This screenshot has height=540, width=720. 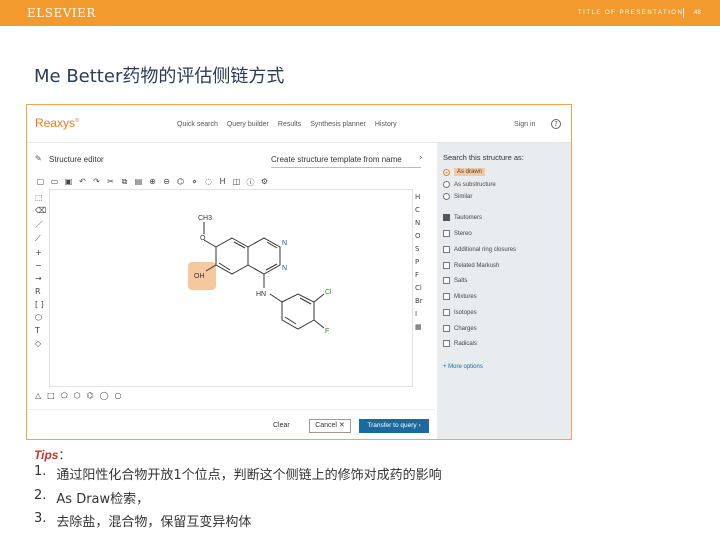 I want to click on 3d-icon: ◫, so click(x=236, y=182).